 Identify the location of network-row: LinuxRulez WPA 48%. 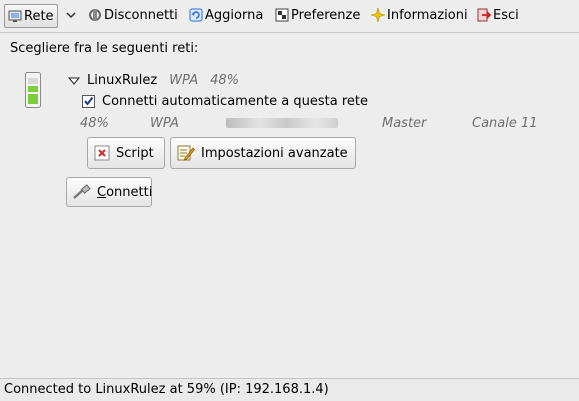
(153, 80).